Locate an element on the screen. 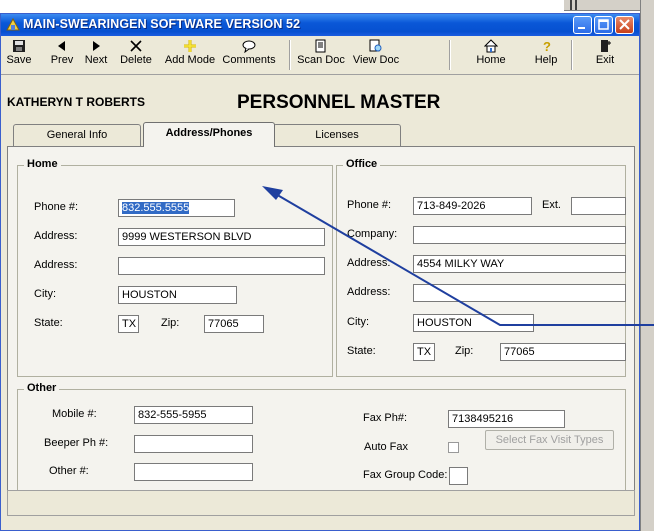  plus-icon is located at coordinates (190, 46).